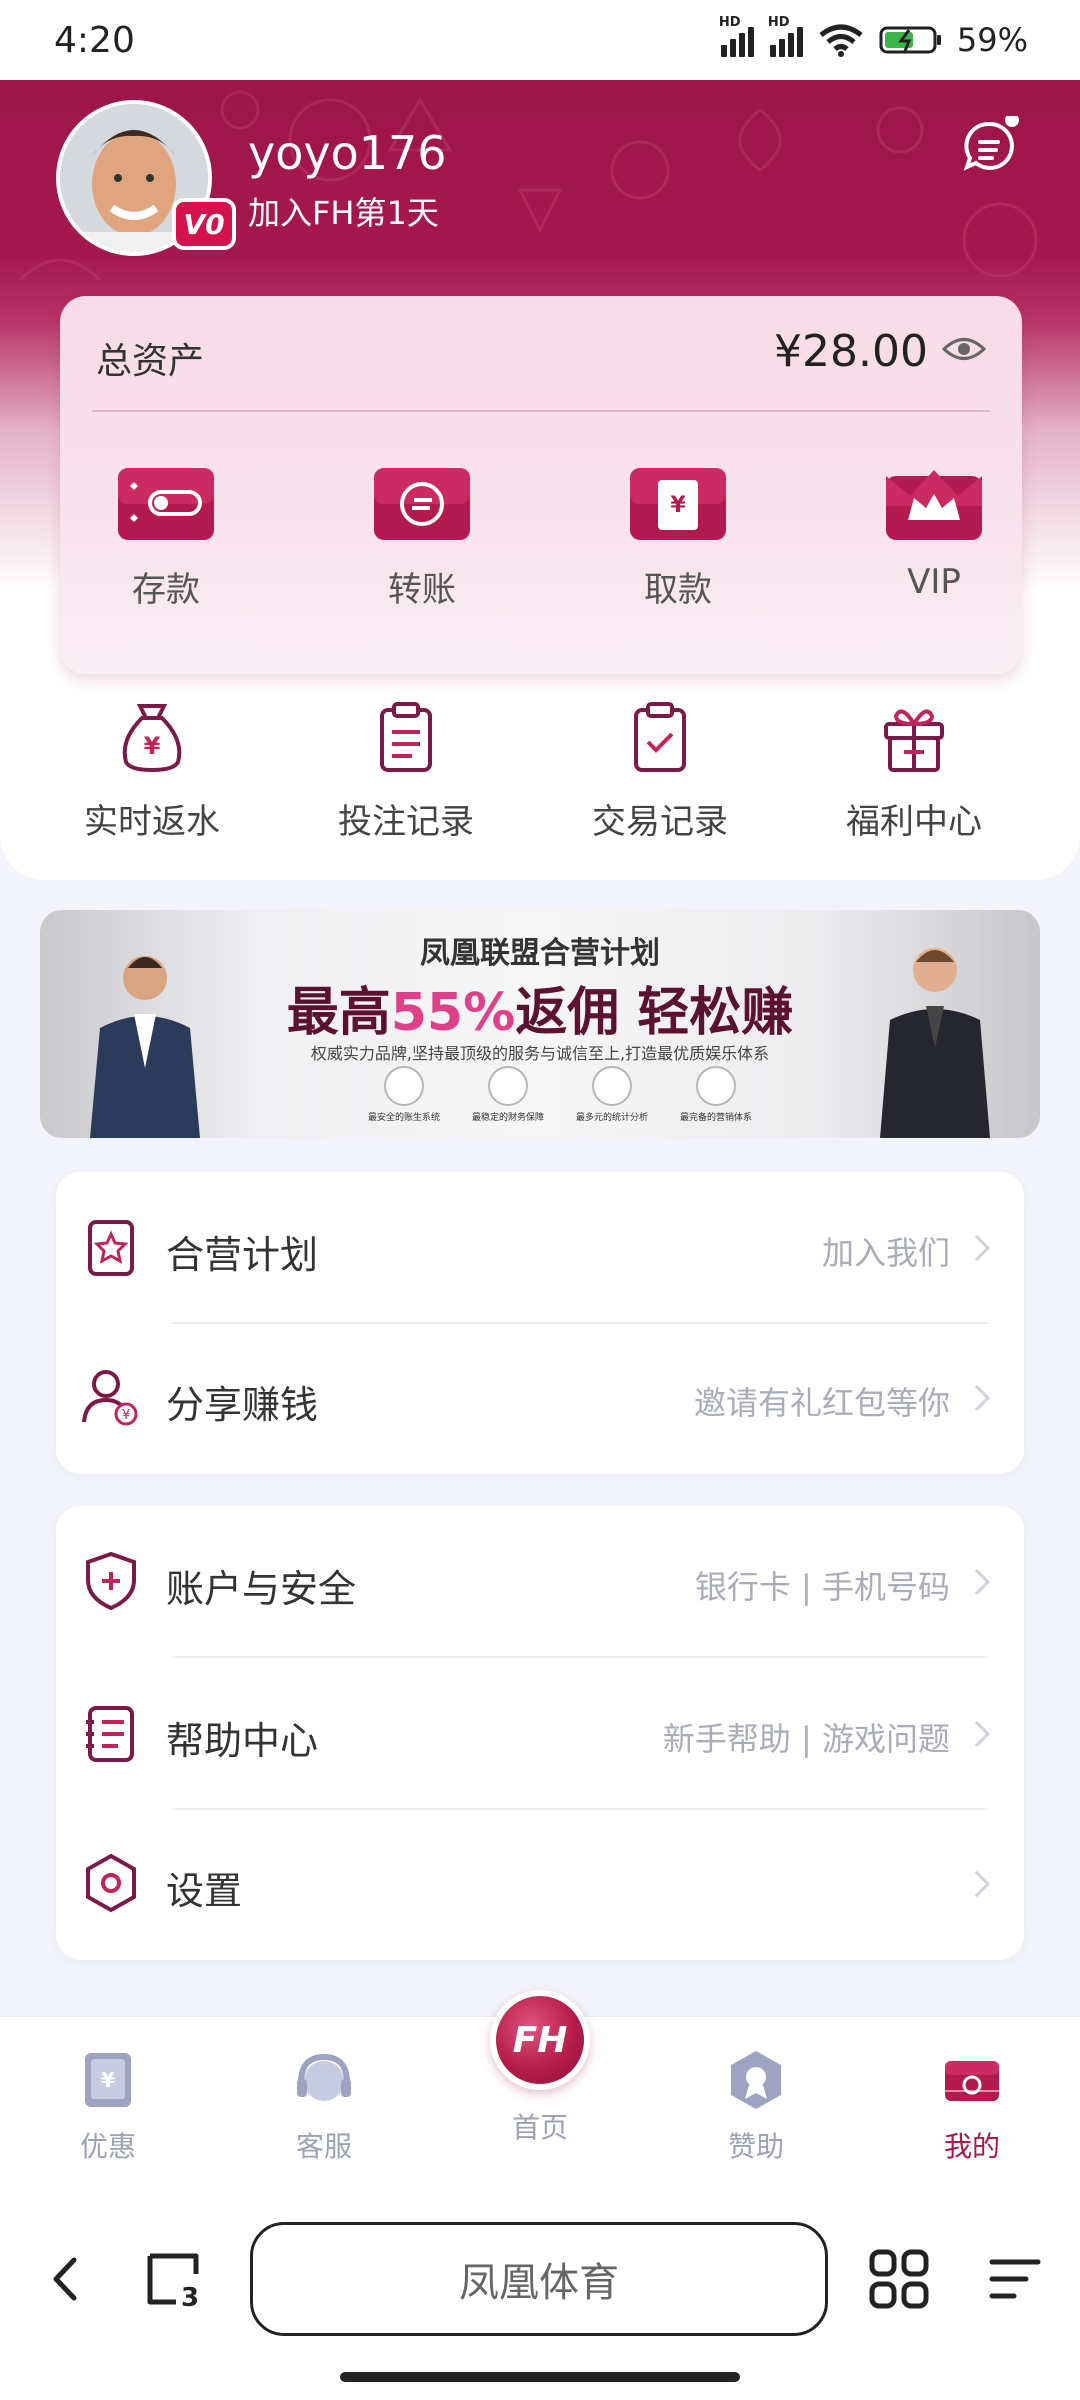  I want to click on menu-item-help-center: 帮助中心 新手帮助 | 游戏问题, so click(540, 1734).